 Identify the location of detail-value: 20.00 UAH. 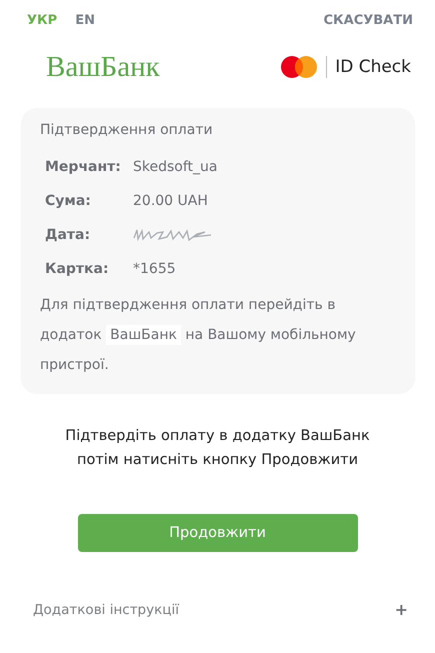
(171, 201).